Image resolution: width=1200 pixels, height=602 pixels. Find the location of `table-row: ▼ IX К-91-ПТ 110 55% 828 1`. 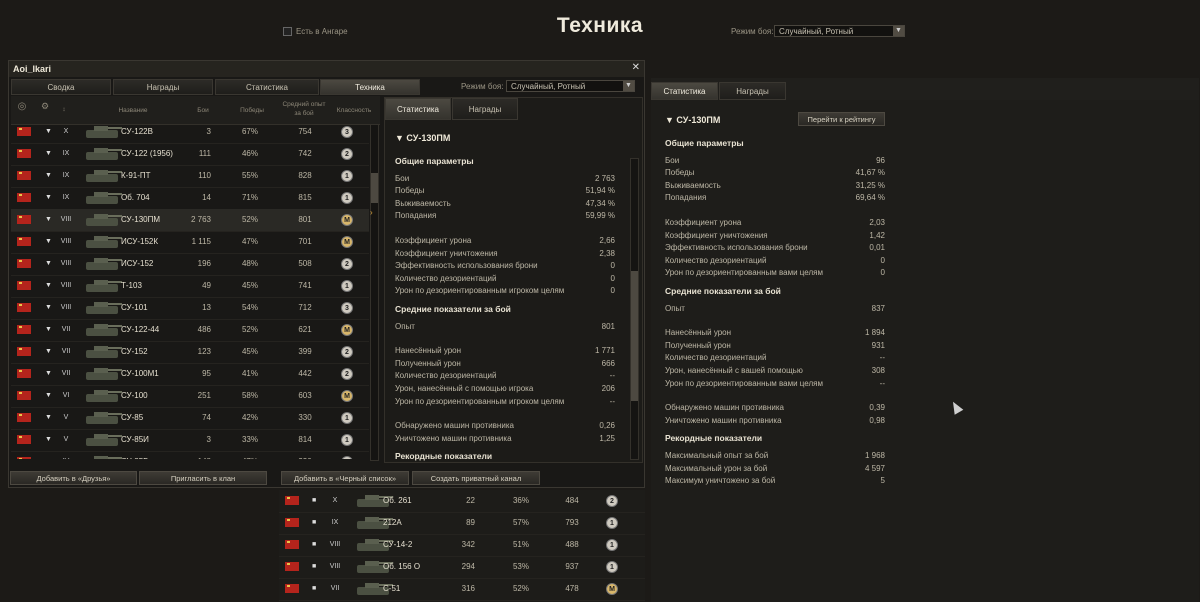

table-row: ▼ IX К-91-ПТ 110 55% 828 1 is located at coordinates (190, 176).